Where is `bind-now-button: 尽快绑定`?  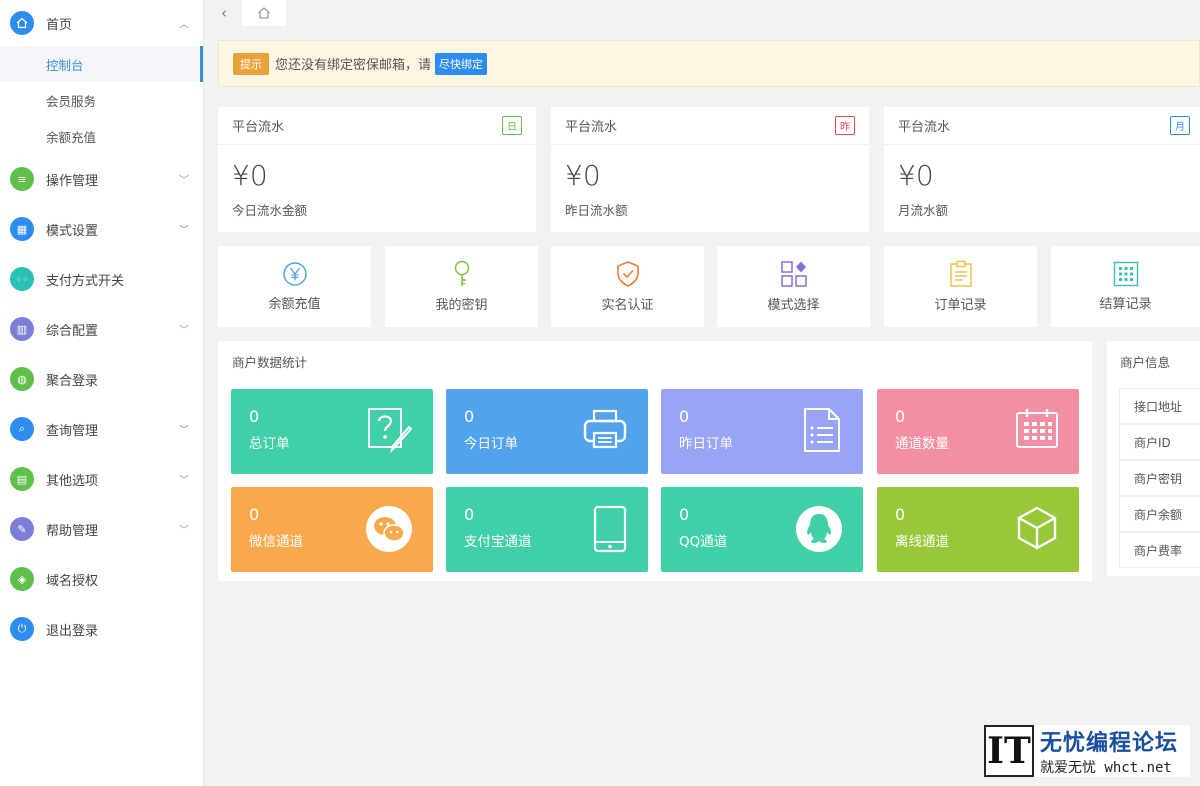 bind-now-button: 尽快绑定 is located at coordinates (461, 63).